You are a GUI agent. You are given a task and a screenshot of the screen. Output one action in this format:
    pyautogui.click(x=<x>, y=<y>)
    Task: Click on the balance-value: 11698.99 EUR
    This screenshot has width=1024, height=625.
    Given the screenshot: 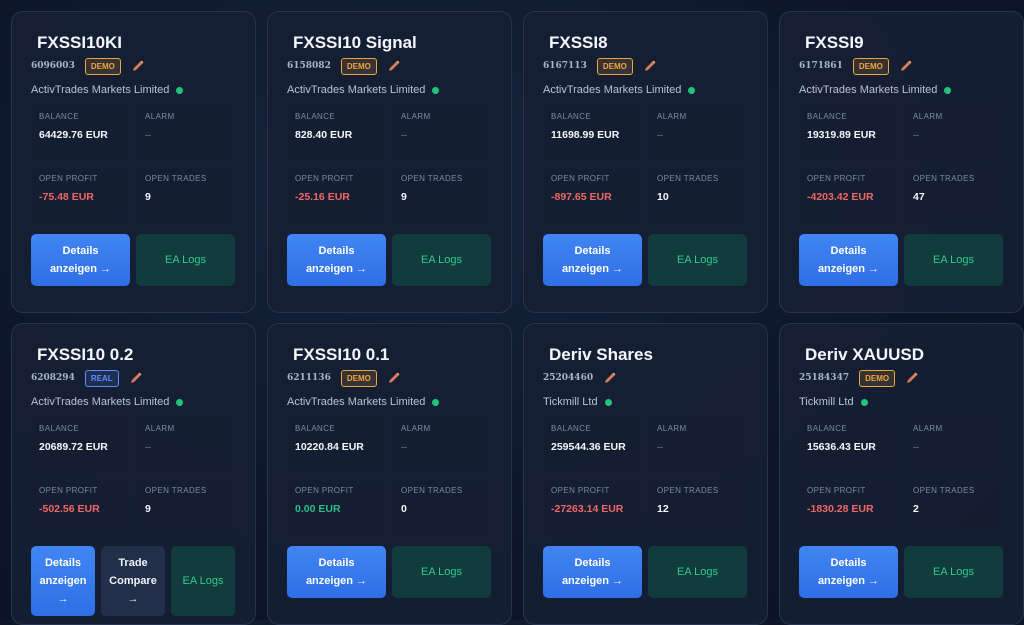 What is the action you would take?
    pyautogui.click(x=585, y=135)
    